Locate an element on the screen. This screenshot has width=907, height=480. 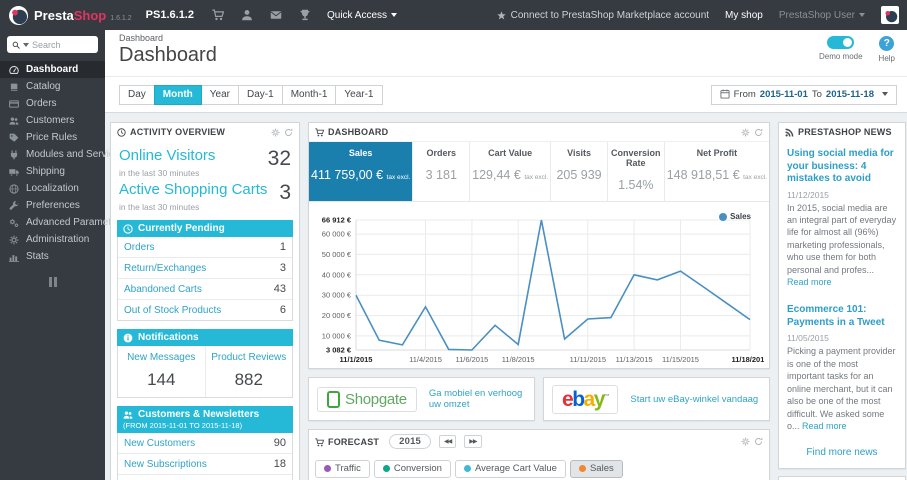
ebay-link: Start uw eBay-winkel vandaag is located at coordinates (694, 399).